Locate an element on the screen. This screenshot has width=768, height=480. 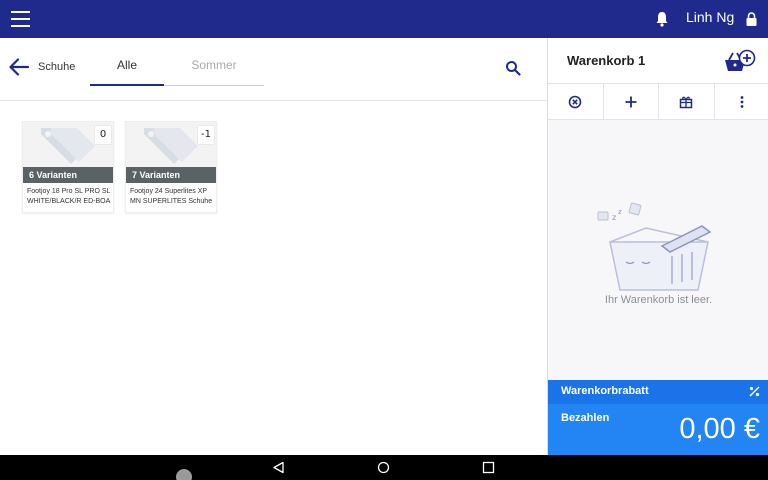
pay-label: Bezahlen is located at coordinates (585, 418).